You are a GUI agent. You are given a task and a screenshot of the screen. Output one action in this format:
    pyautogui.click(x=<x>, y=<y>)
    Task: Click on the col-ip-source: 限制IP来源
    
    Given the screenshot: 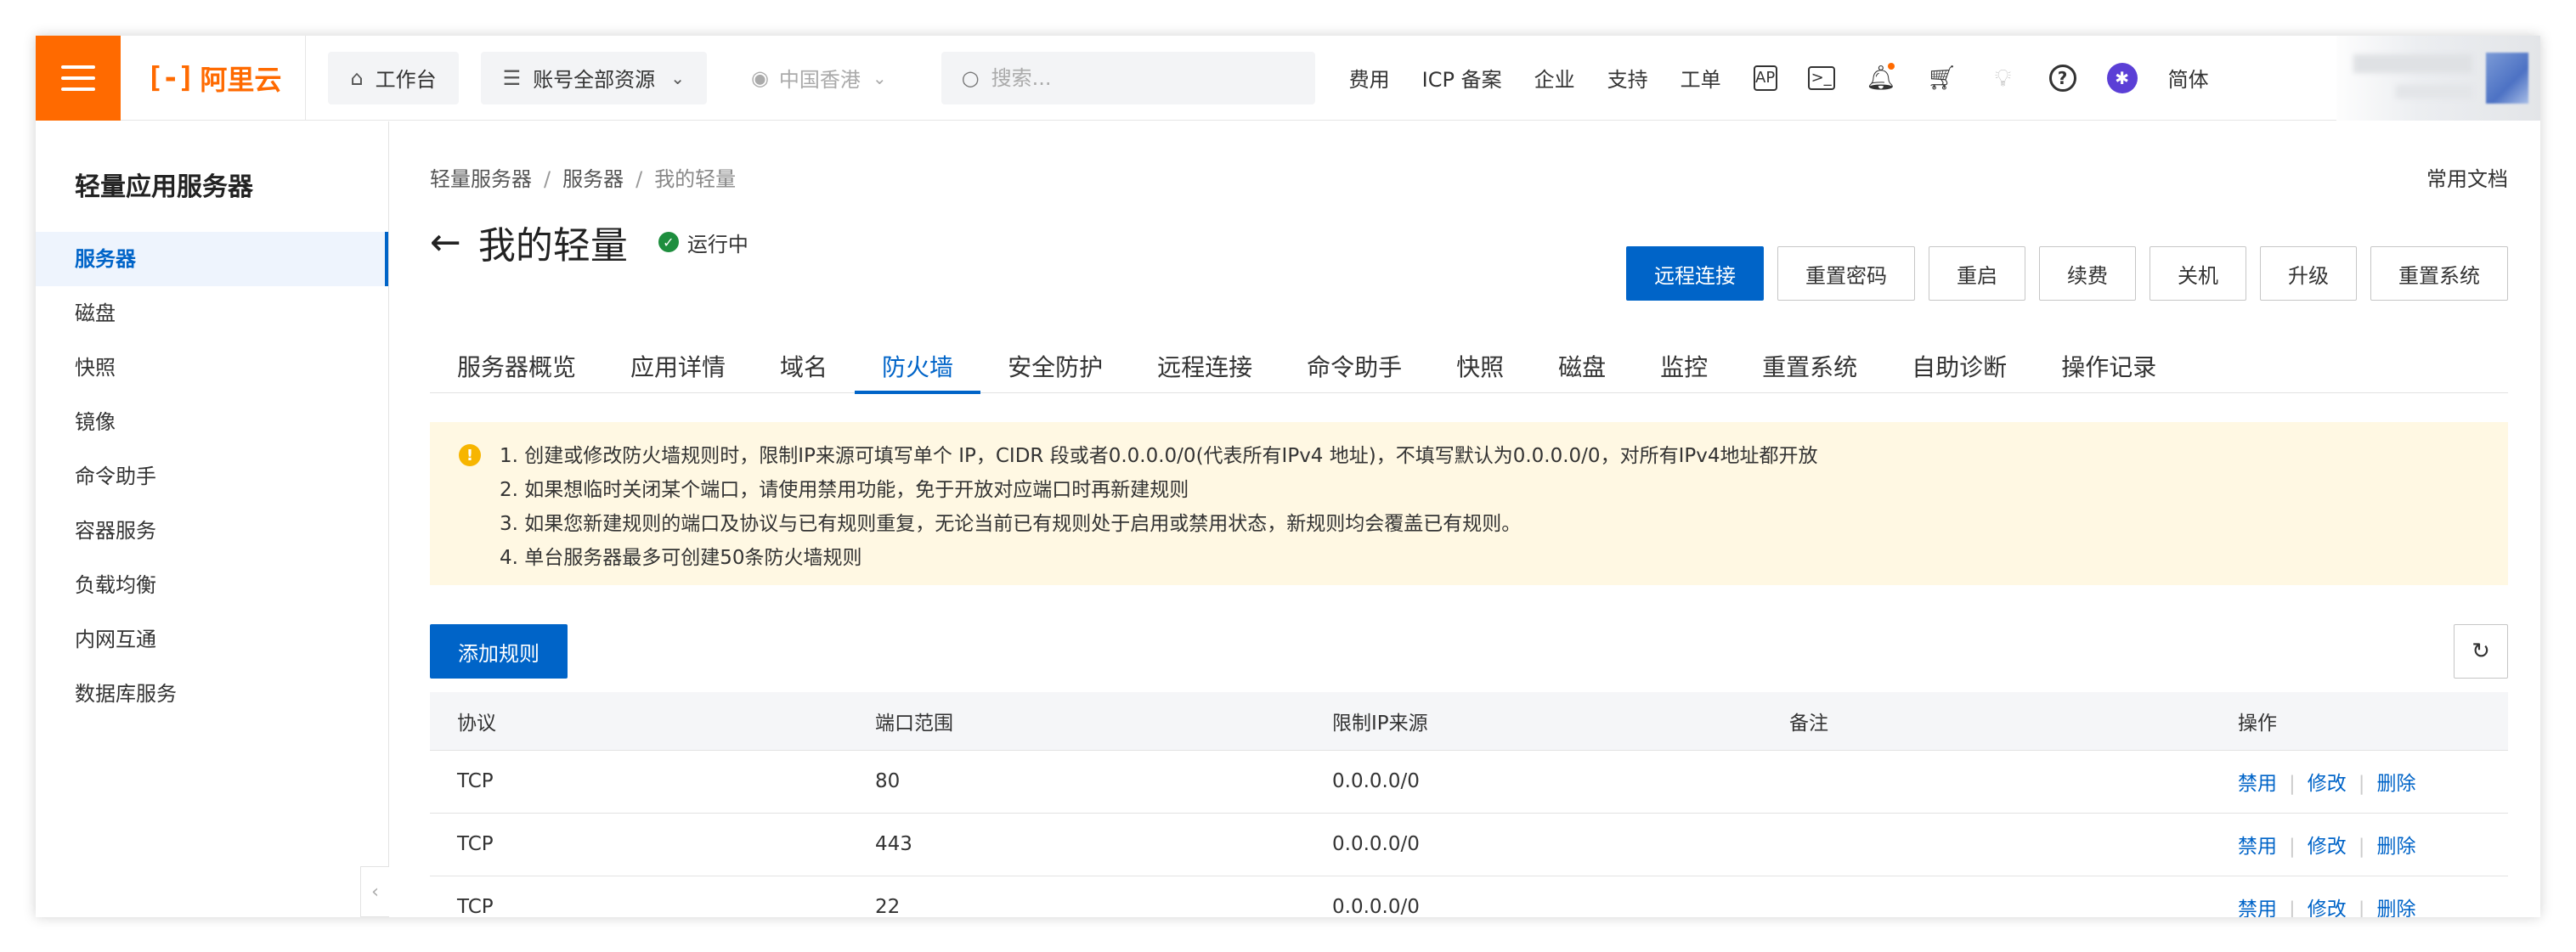 What is the action you would take?
    pyautogui.click(x=1533, y=721)
    